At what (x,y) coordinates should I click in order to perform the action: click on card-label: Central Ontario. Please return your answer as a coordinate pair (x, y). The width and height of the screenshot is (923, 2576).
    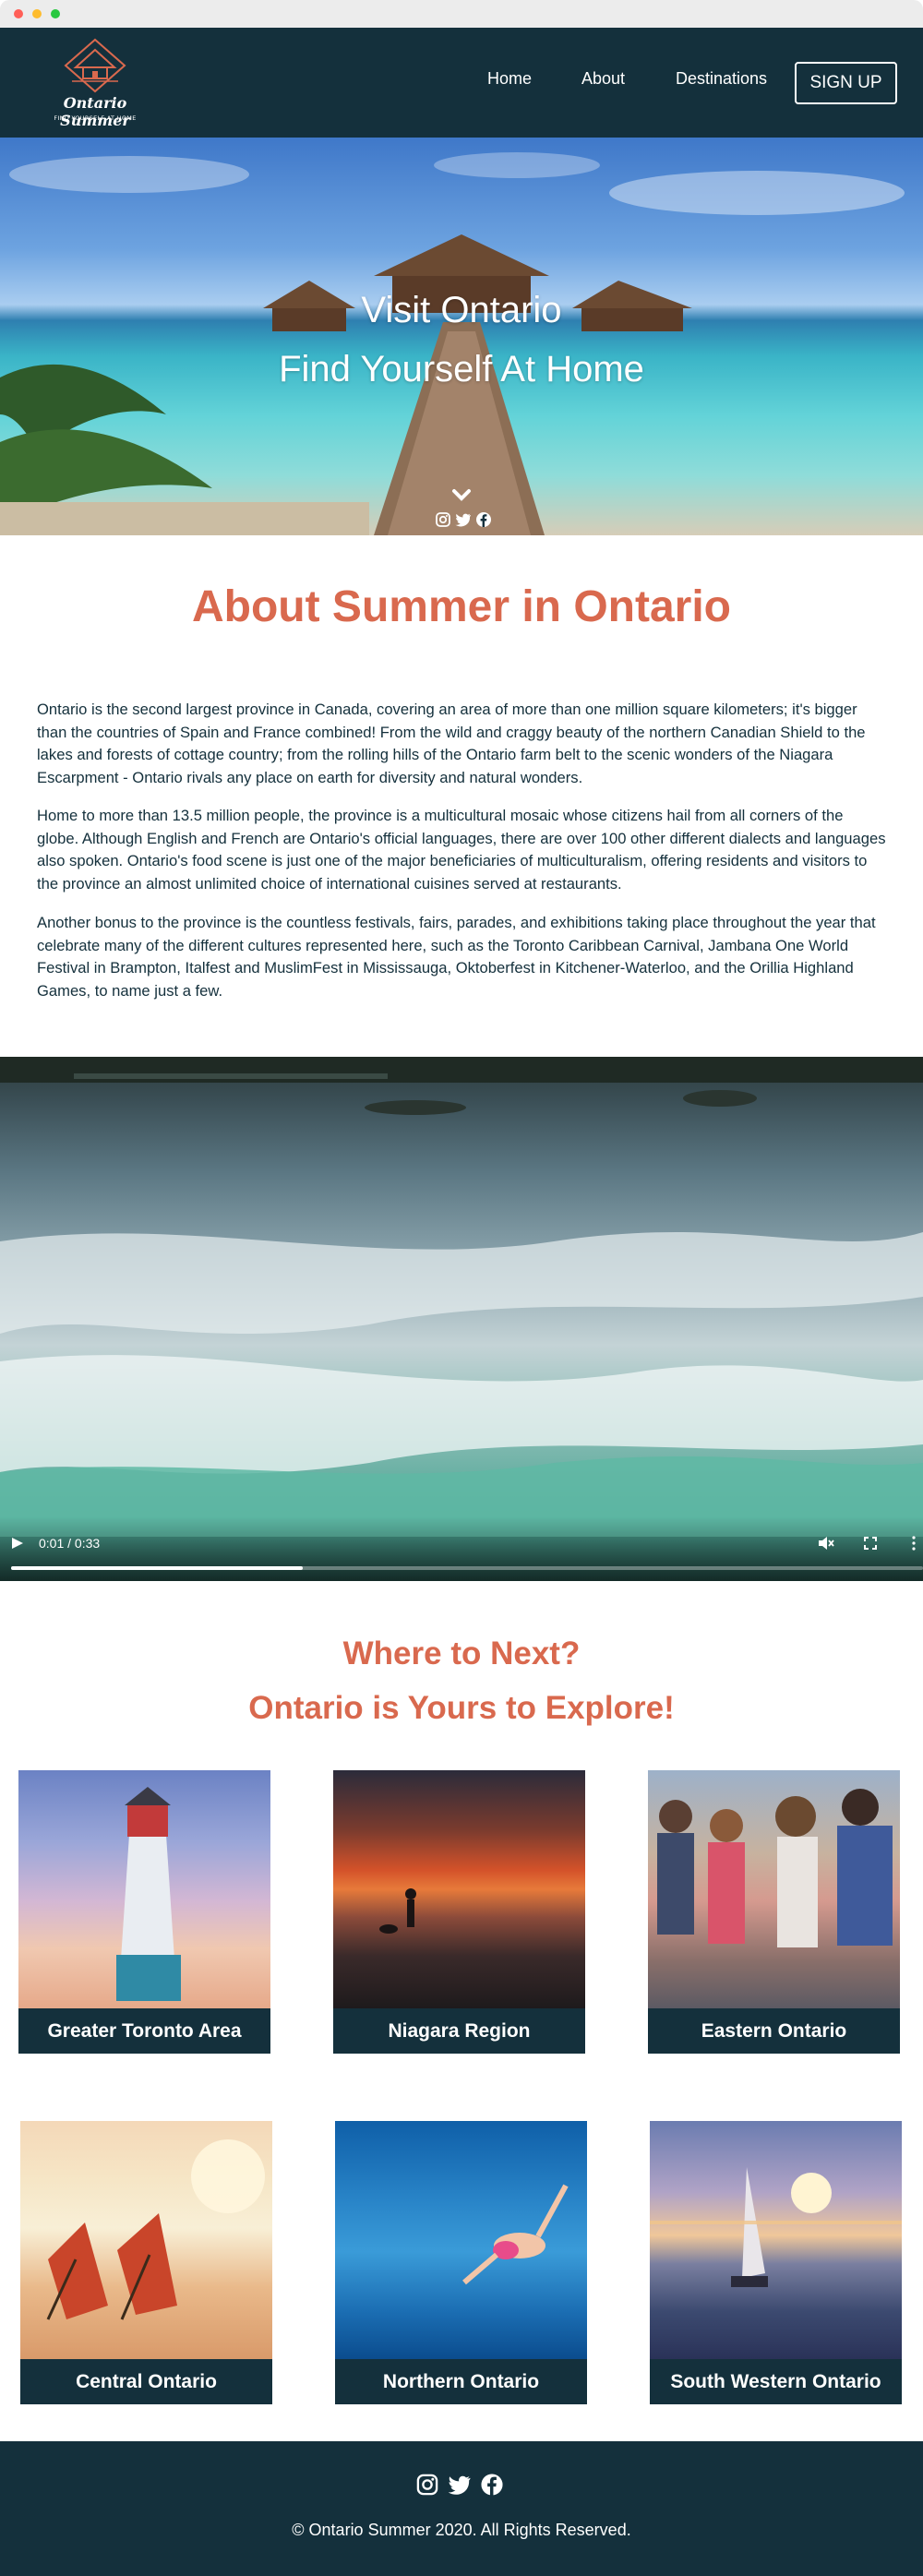
    Looking at the image, I should click on (146, 2382).